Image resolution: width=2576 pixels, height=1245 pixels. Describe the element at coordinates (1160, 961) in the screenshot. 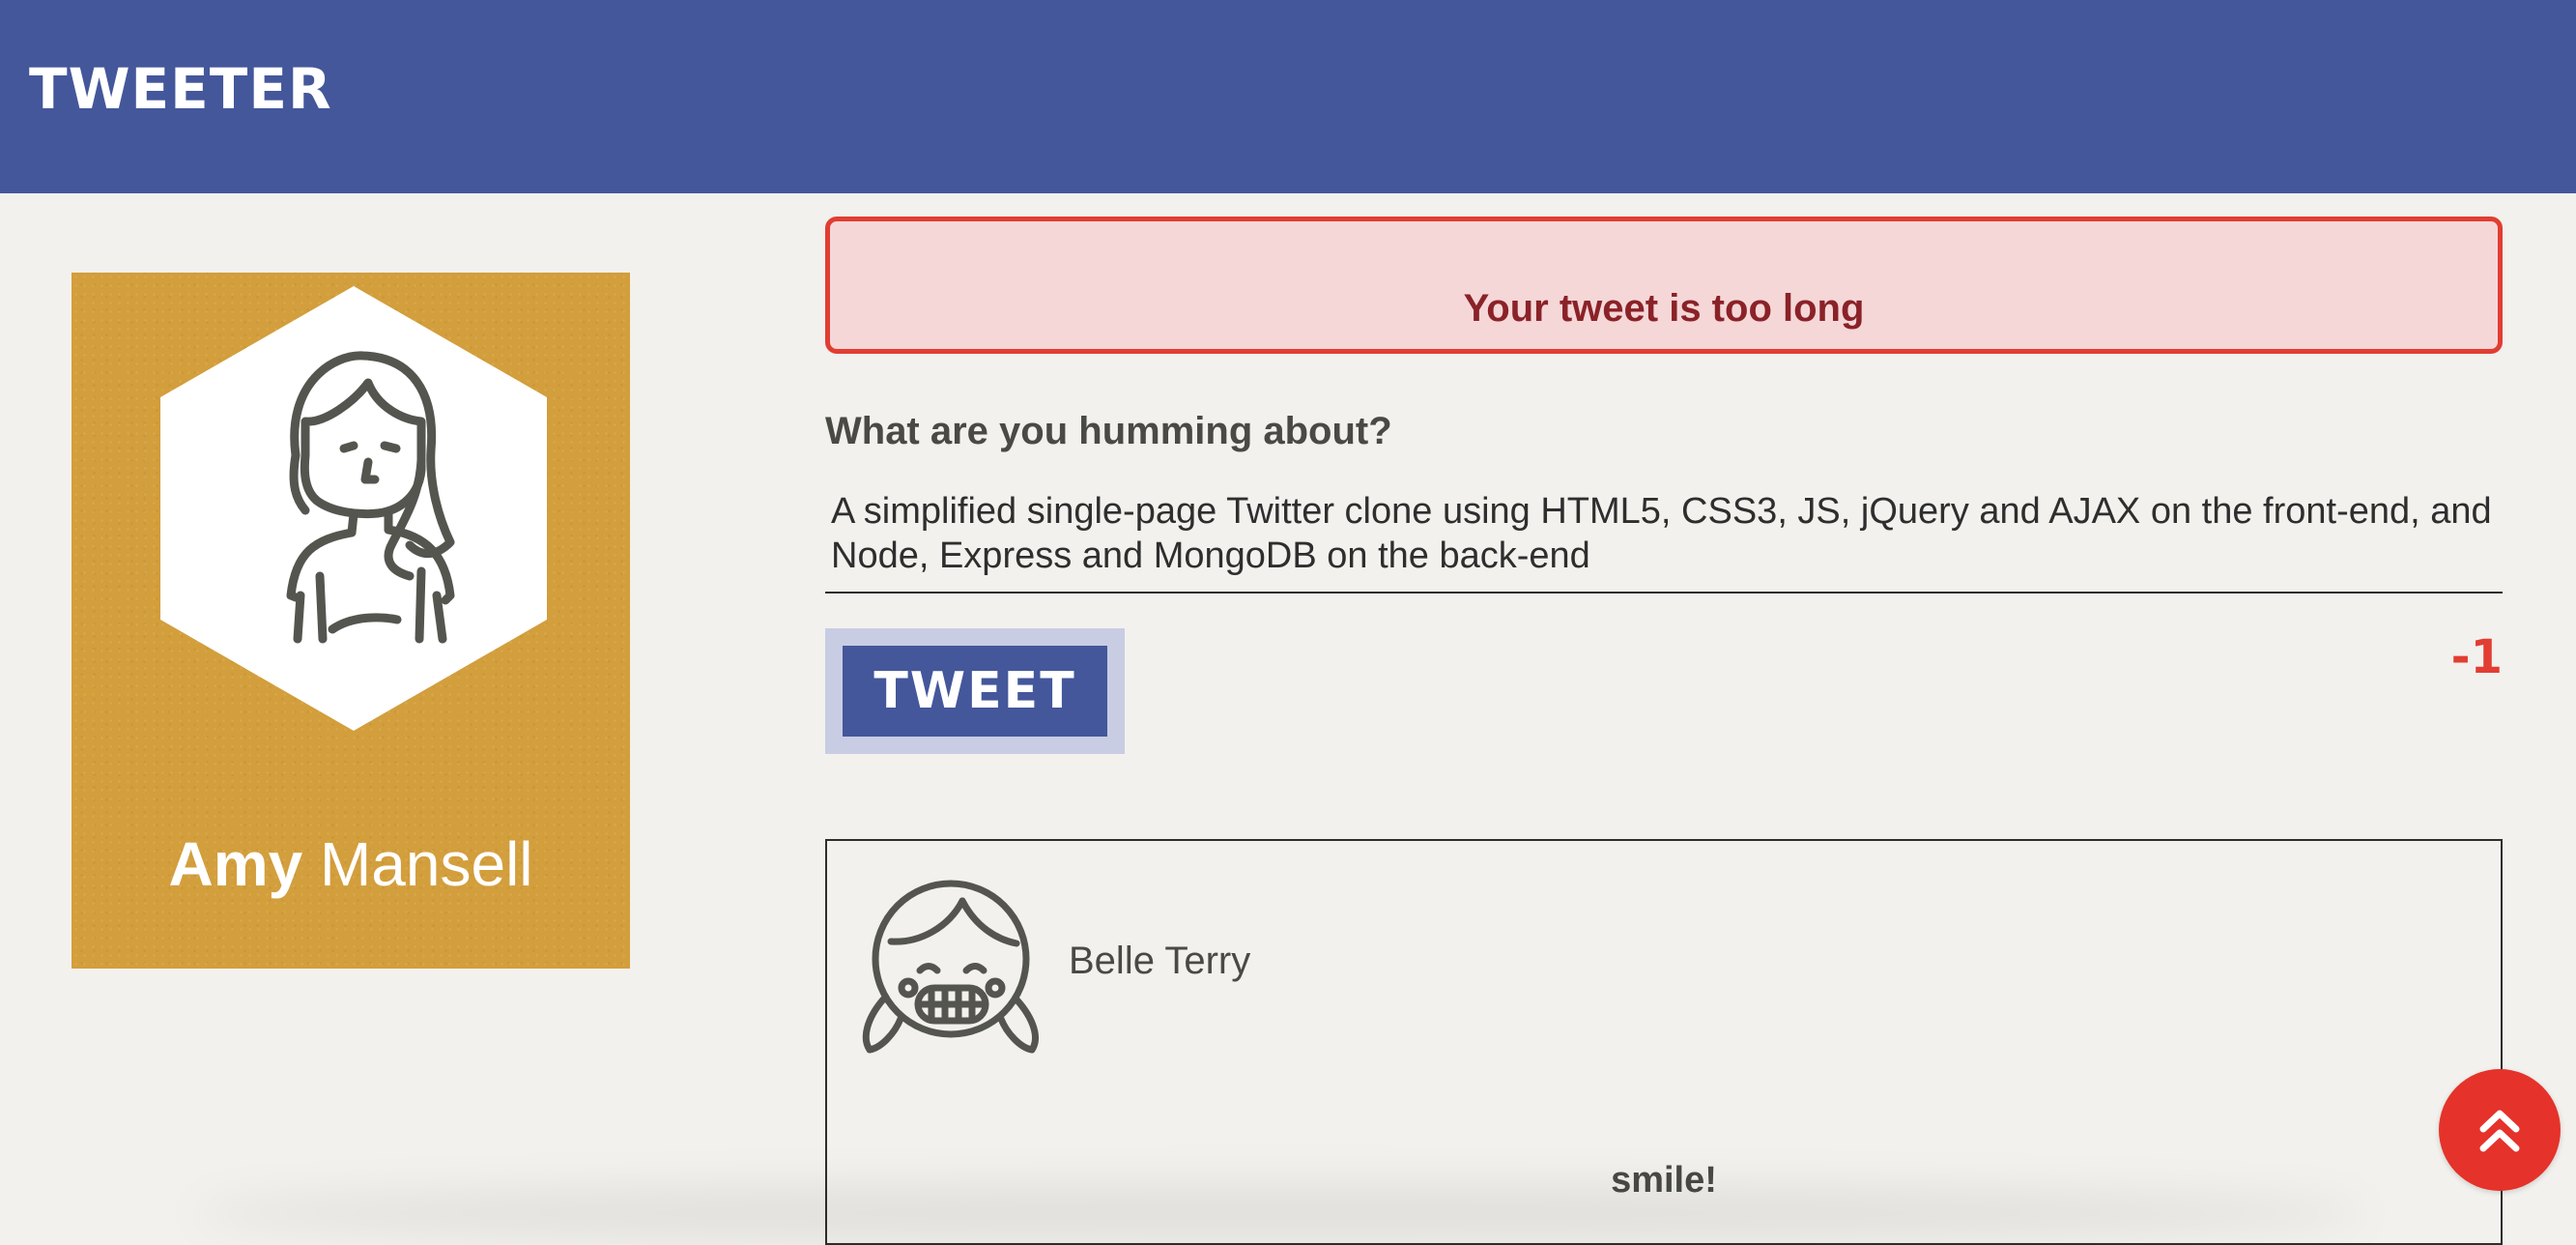

I see `tweet-author-name: Belle Terry` at that location.